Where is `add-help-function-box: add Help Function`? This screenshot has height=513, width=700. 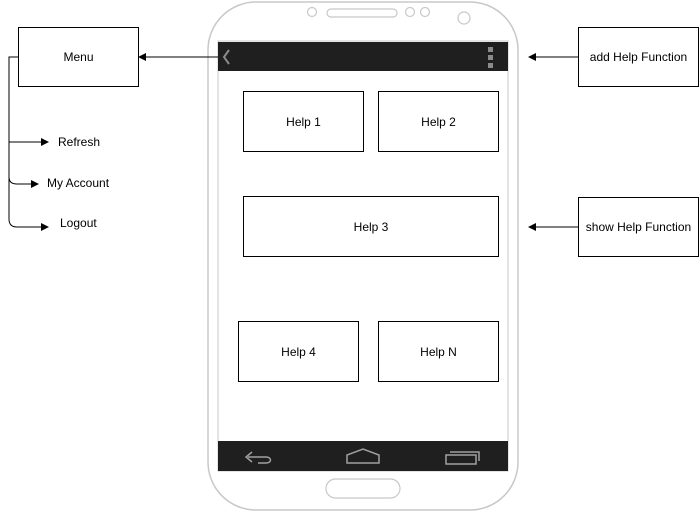 add-help-function-box: add Help Function is located at coordinates (638, 57).